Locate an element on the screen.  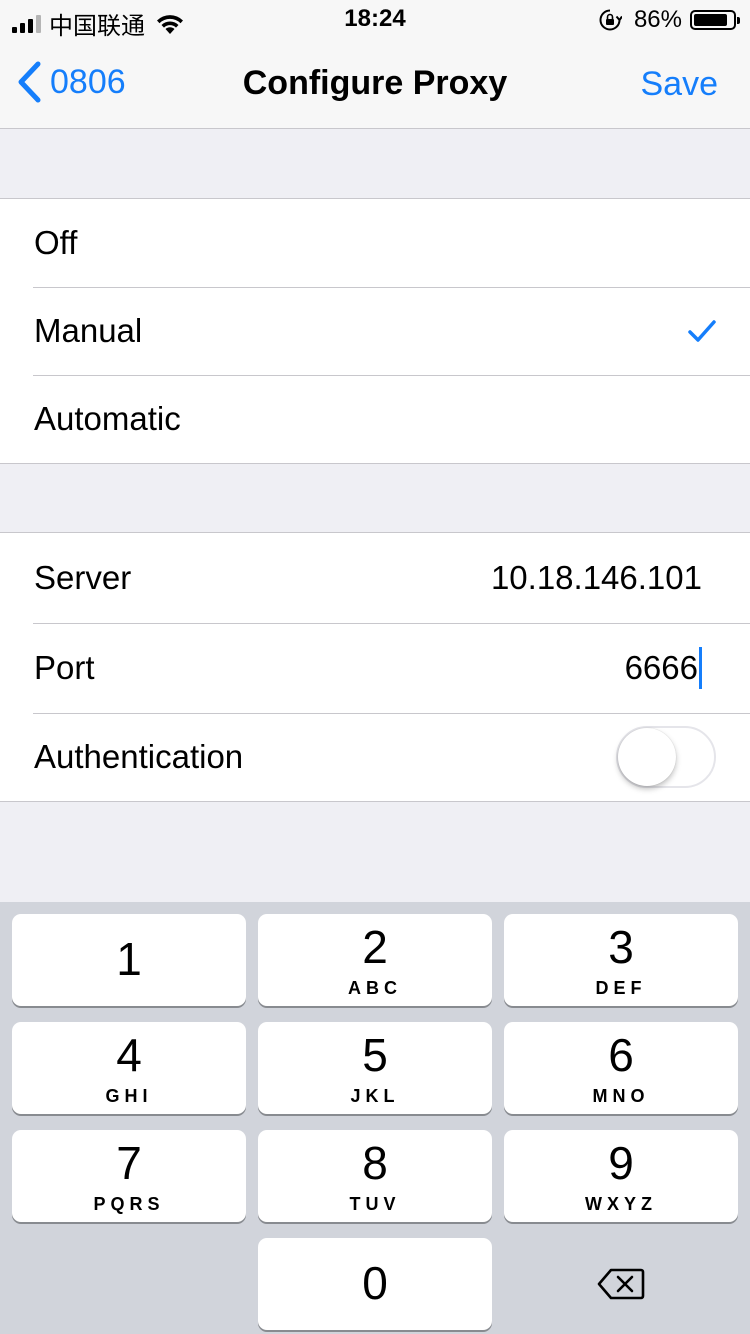
key-4-letters: GHI is located at coordinates (129, 1096).